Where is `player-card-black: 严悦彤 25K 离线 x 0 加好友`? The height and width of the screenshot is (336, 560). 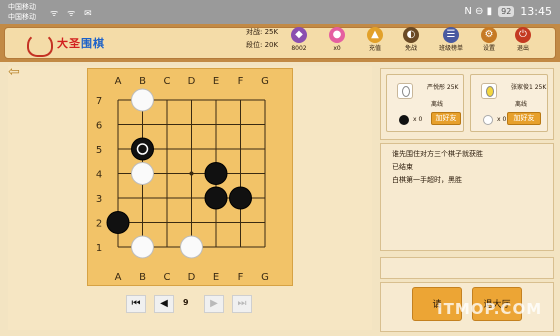 player-card-black: 严悦彤 25K 离线 x 0 加好友 is located at coordinates (425, 103).